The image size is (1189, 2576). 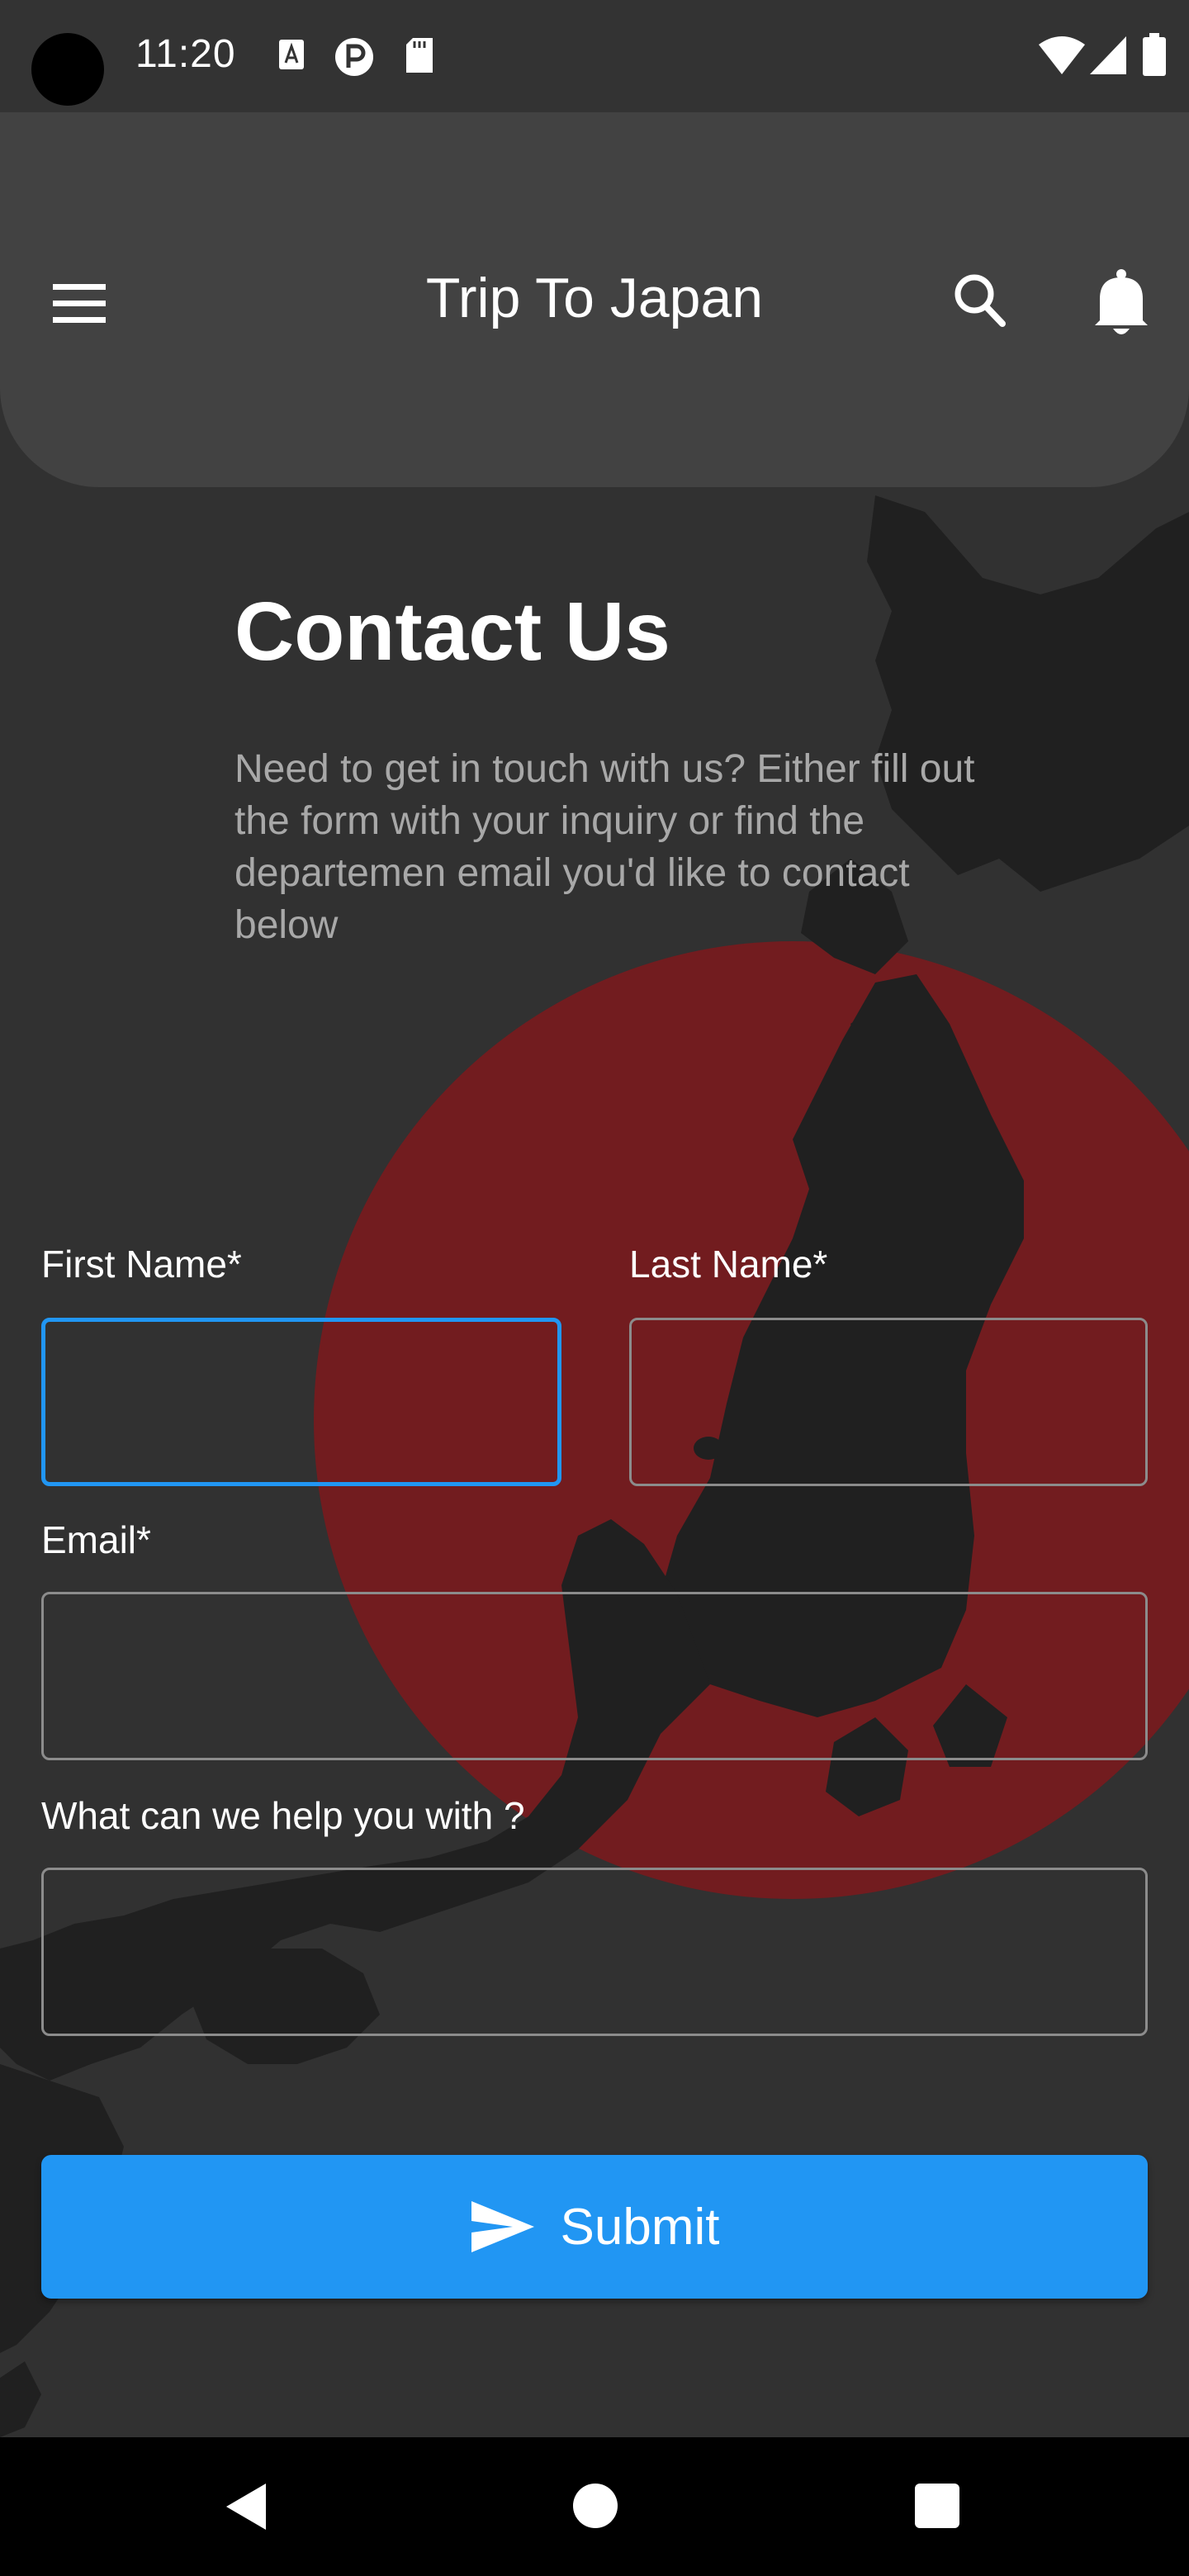 What do you see at coordinates (354, 59) in the screenshot?
I see `circle-p-icon` at bounding box center [354, 59].